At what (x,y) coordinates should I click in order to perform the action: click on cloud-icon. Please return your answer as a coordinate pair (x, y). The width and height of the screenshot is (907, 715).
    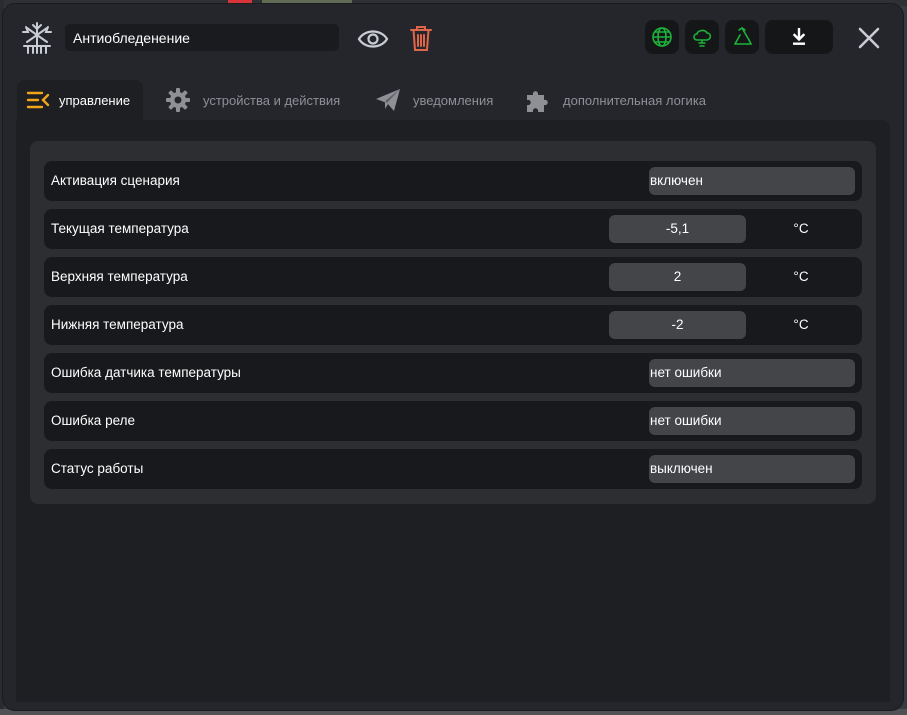
    Looking at the image, I should click on (702, 38).